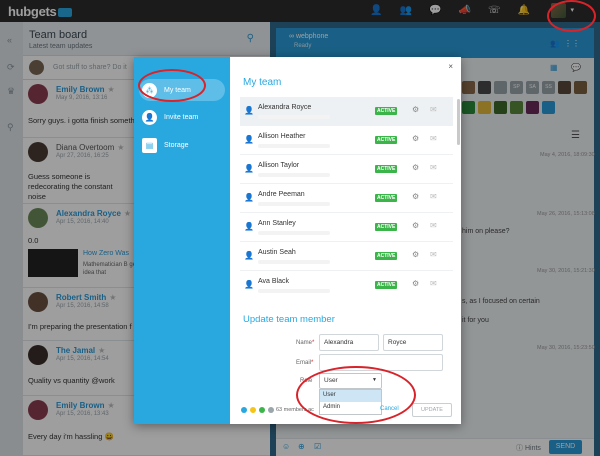 The width and height of the screenshot is (600, 456). What do you see at coordinates (413, 342) in the screenshot?
I see `last-name-field: Royce` at bounding box center [413, 342].